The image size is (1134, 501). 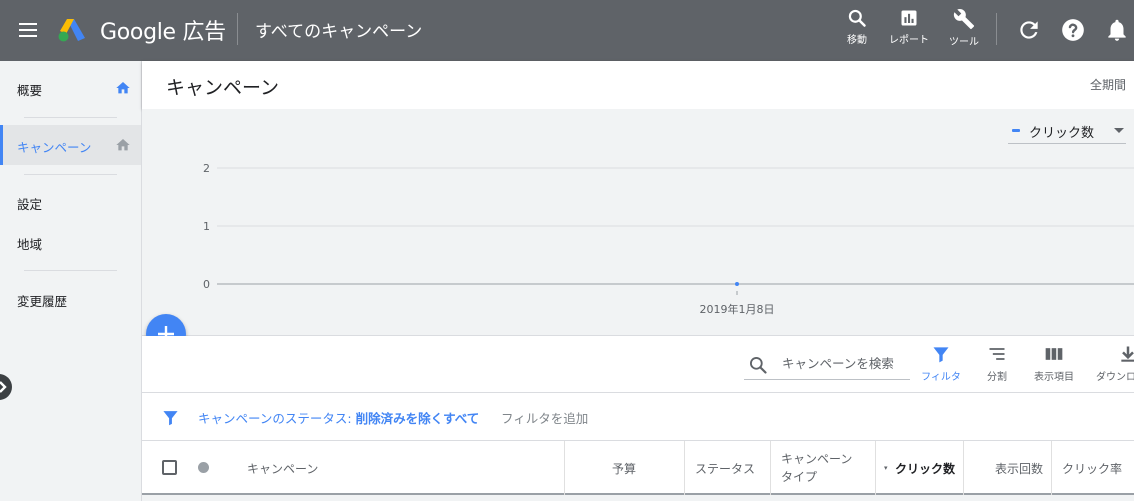 What do you see at coordinates (30, 204) in the screenshot?
I see `sidebar-item-label: 設定` at bounding box center [30, 204].